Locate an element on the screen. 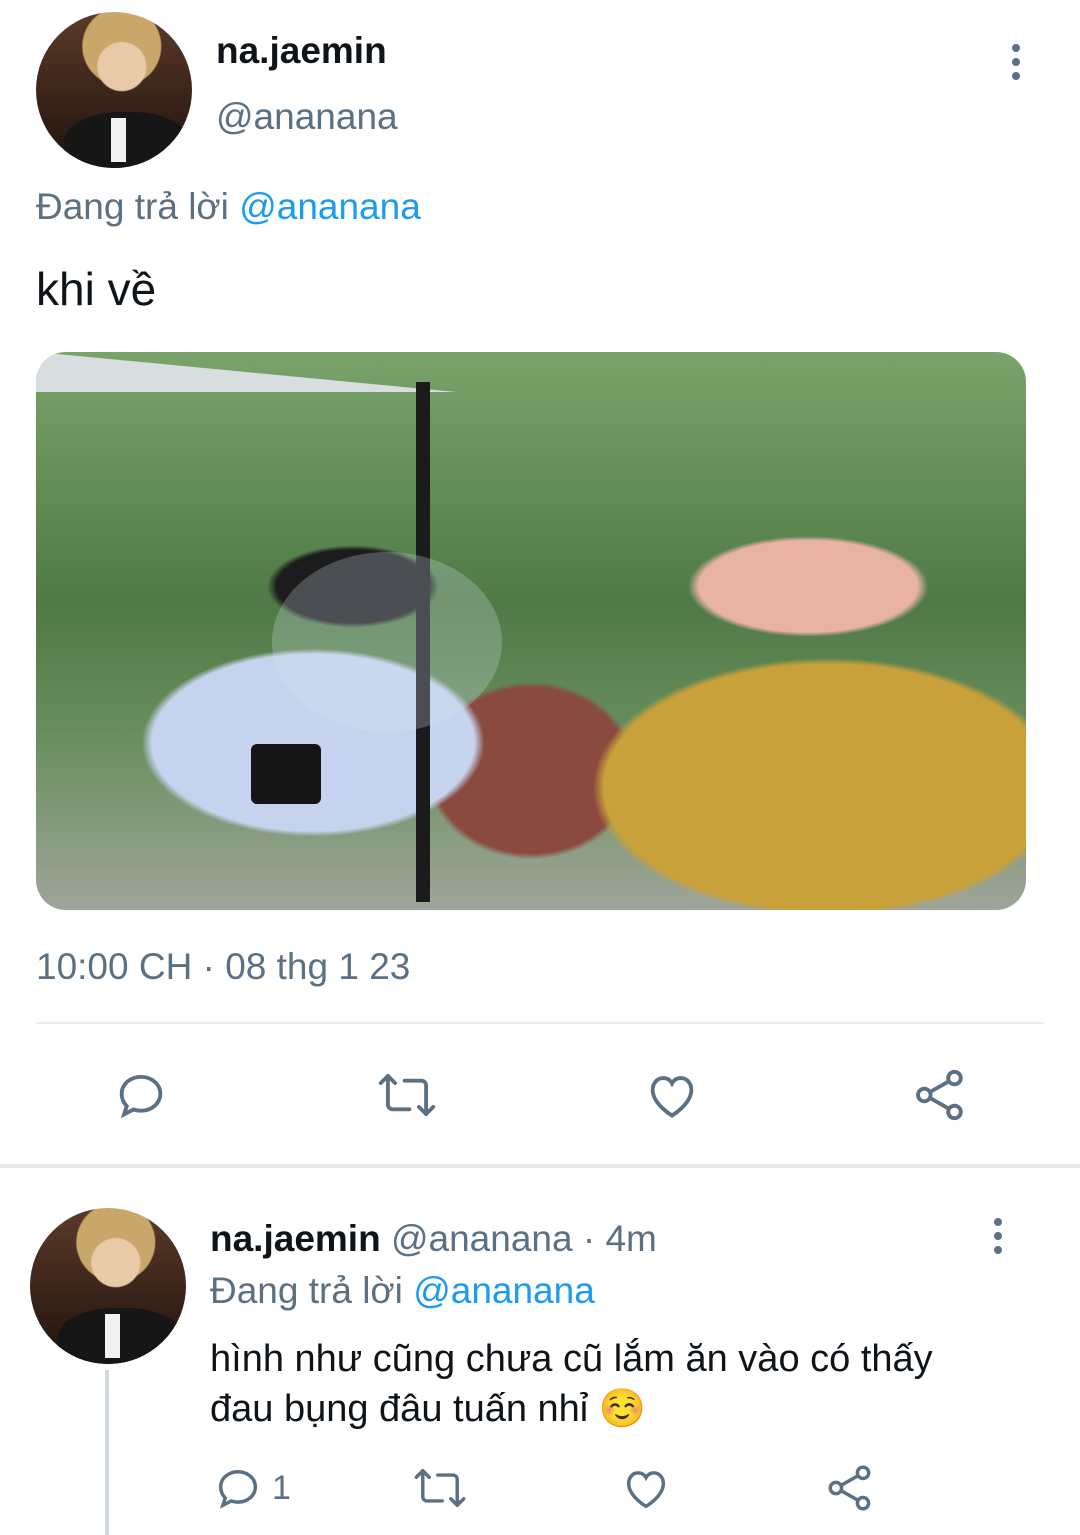 This screenshot has height=1535, width=1080. tweet-text: khi về is located at coordinates (96, 289).